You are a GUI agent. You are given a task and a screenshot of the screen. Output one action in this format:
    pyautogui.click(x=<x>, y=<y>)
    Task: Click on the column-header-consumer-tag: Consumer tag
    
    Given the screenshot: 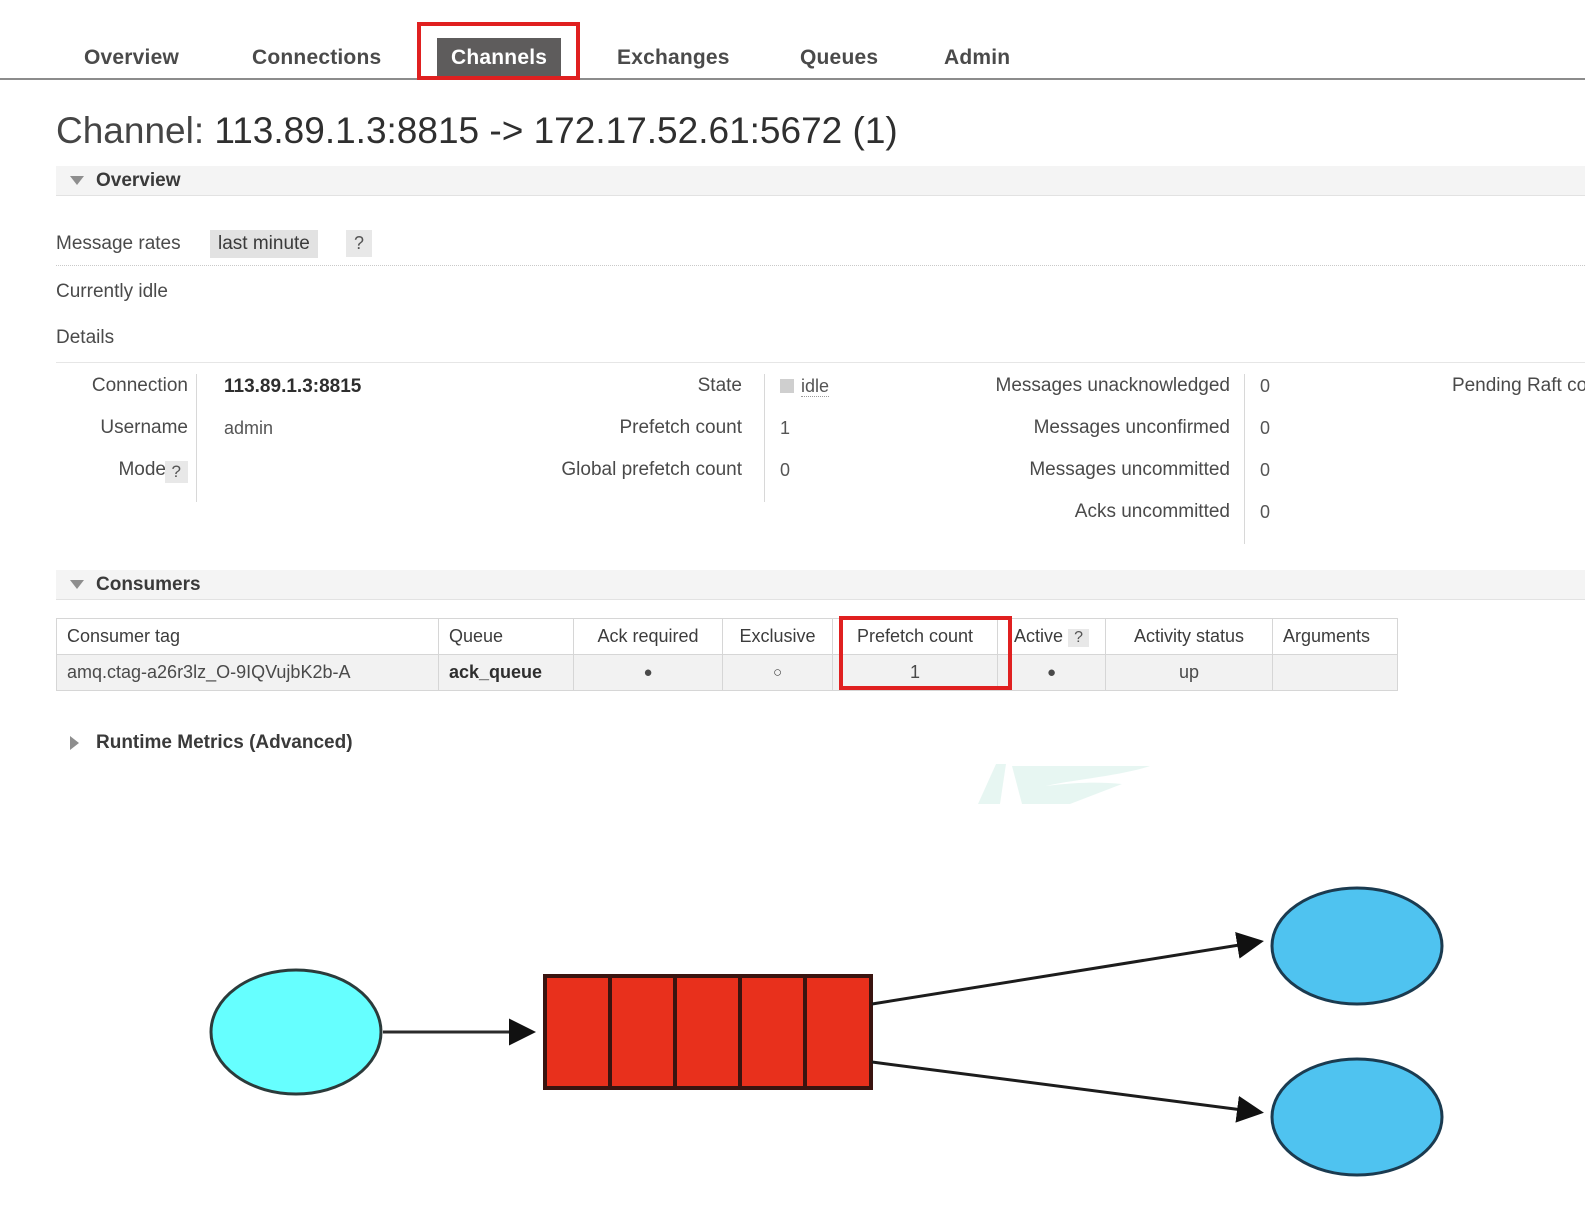 What is the action you would take?
    pyautogui.click(x=247, y=636)
    